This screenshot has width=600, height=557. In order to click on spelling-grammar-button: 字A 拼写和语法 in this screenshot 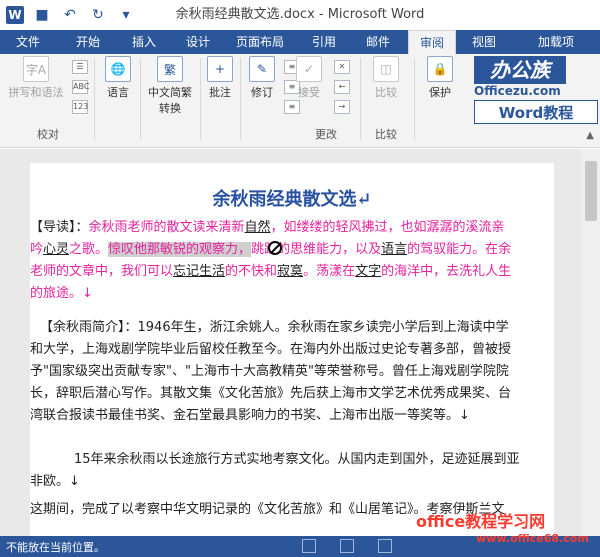, I will do `click(36, 78)`.